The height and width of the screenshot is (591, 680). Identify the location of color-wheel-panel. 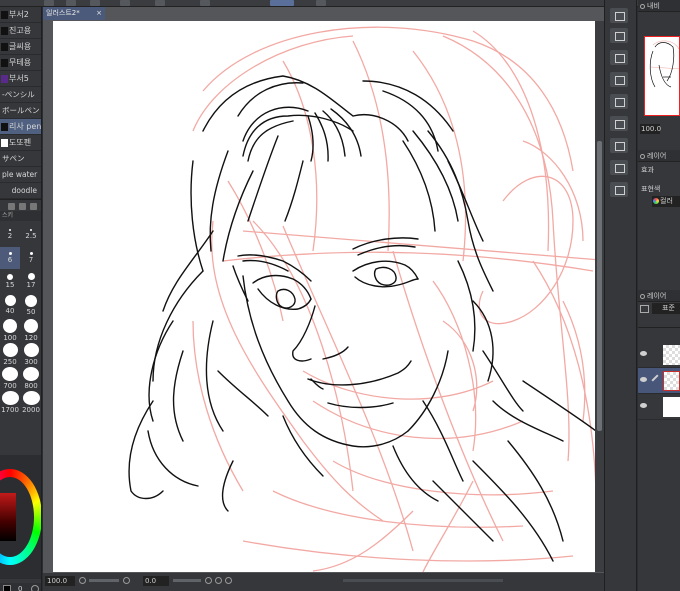
(20, 517).